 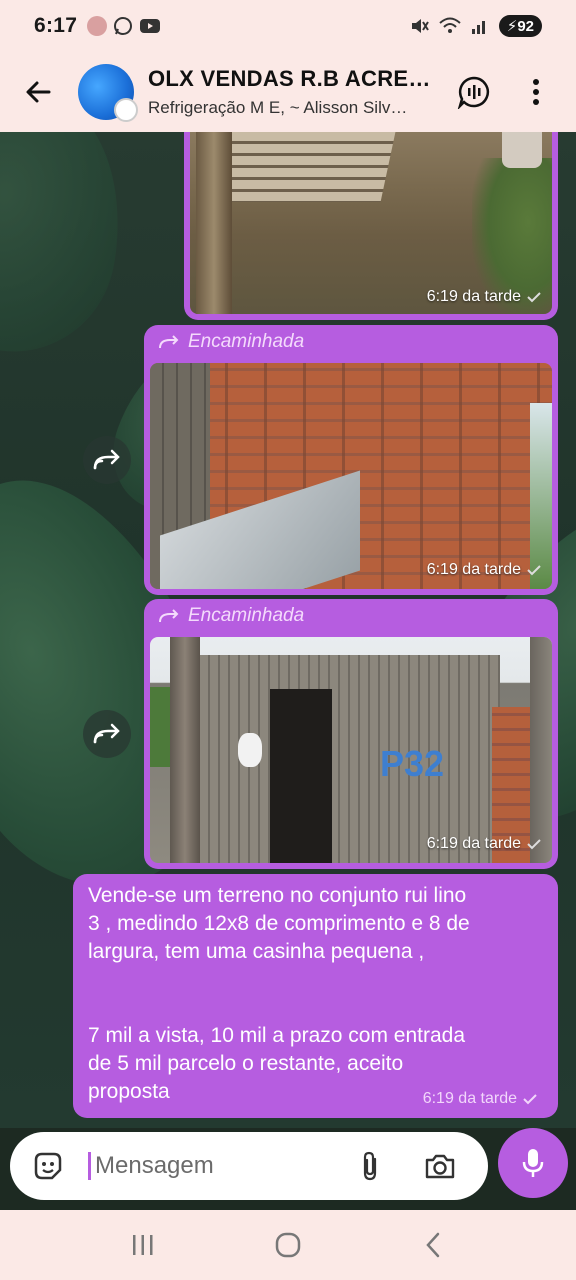 I want to click on voice-chat-button, so click(x=474, y=92).